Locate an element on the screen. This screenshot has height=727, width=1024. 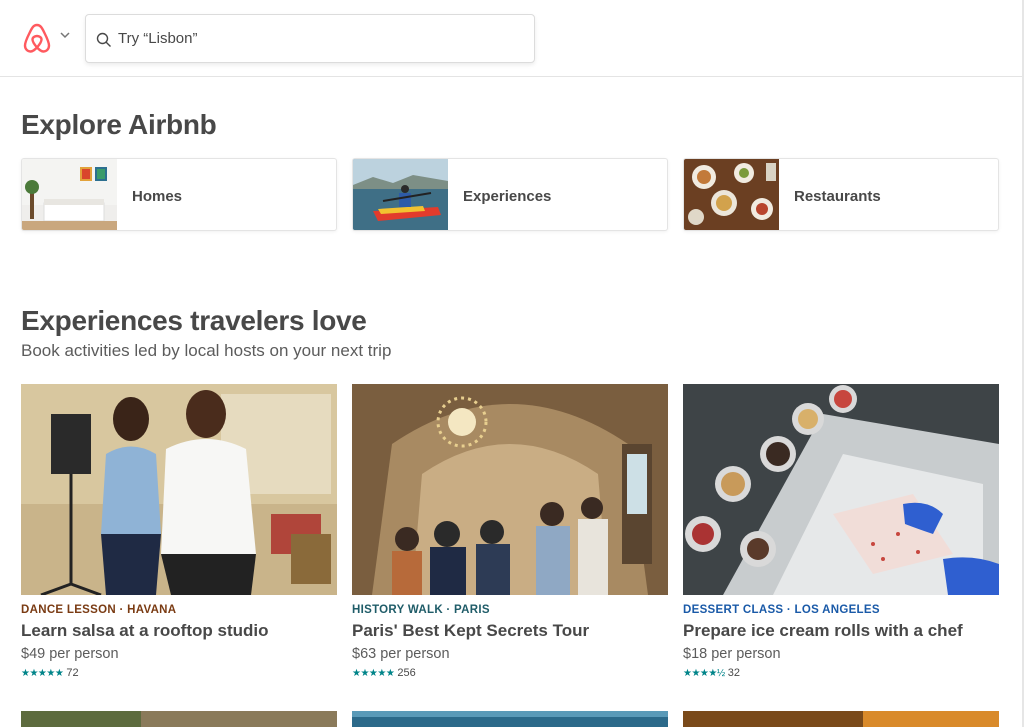
chevron-down-icon is located at coordinates (65, 35).